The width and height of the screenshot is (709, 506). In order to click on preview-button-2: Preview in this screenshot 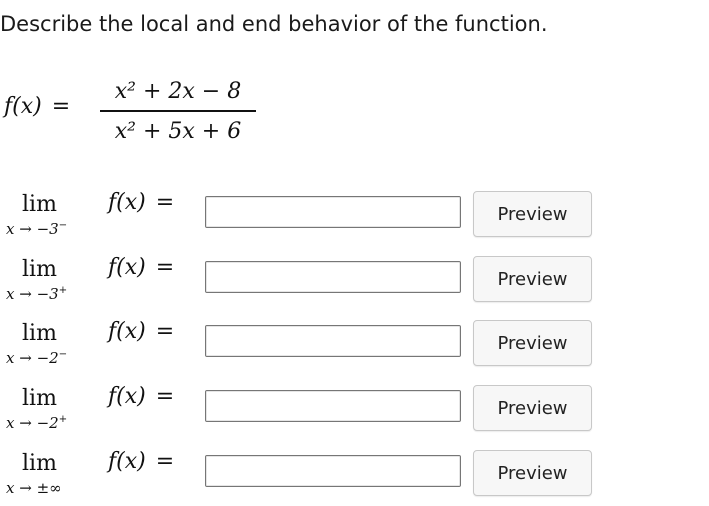, I will do `click(532, 279)`.